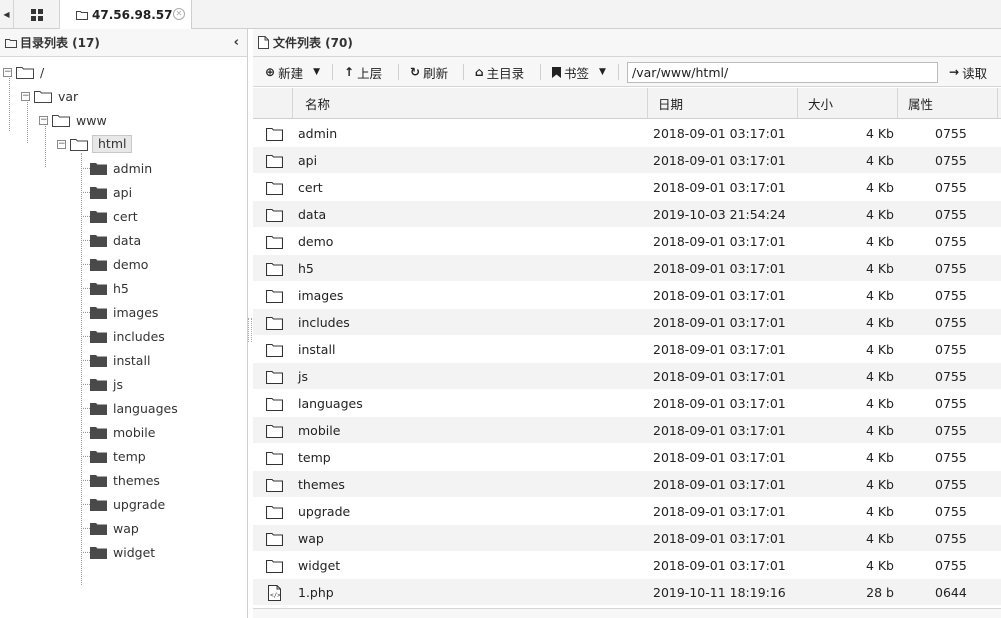  Describe the element at coordinates (627, 322) in the screenshot. I see `table-row: includes 2018-09-01 03:17:01 4 Kb 0755` at that location.